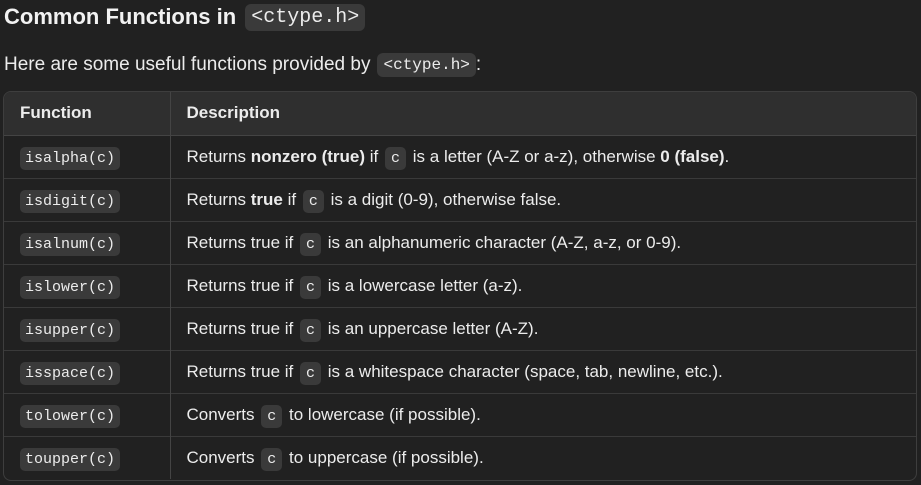  Describe the element at coordinates (70, 158) in the screenshot. I see `function-code: isalpha(c)` at that location.